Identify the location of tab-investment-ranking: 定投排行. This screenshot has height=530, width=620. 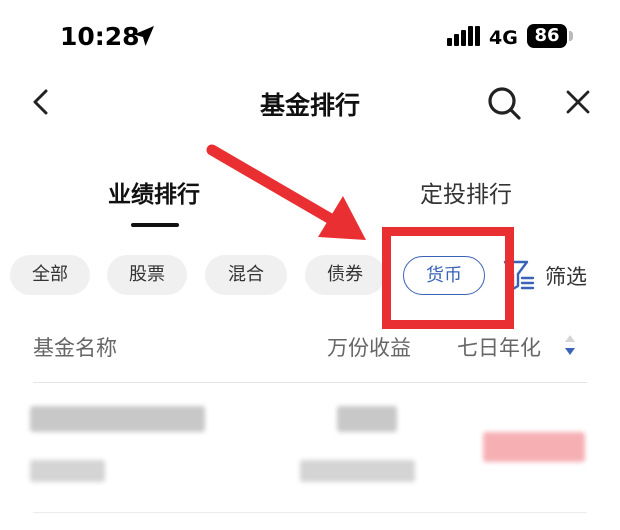
(466, 192).